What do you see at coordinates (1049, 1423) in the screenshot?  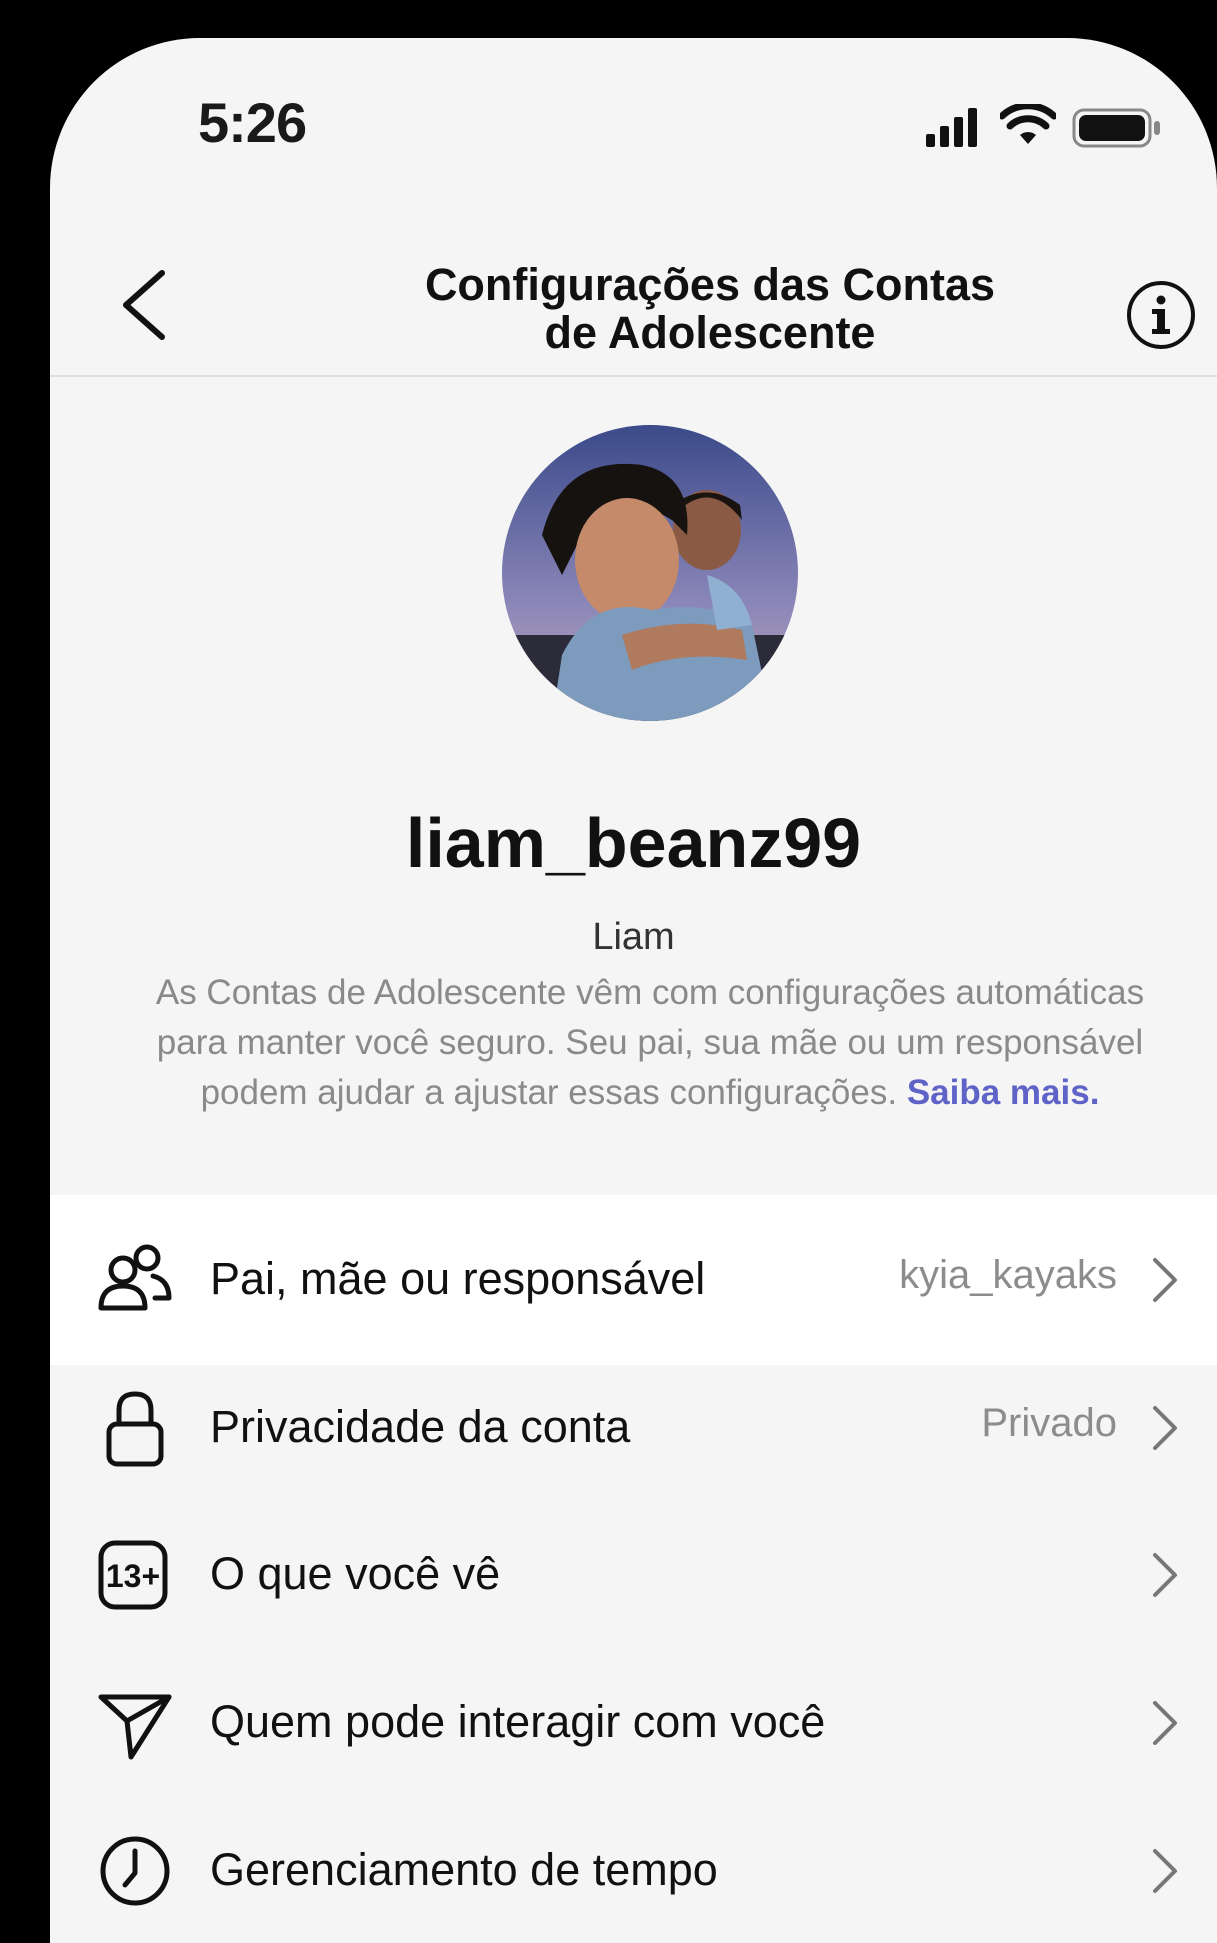 I see `settings-item-value: Privado` at bounding box center [1049, 1423].